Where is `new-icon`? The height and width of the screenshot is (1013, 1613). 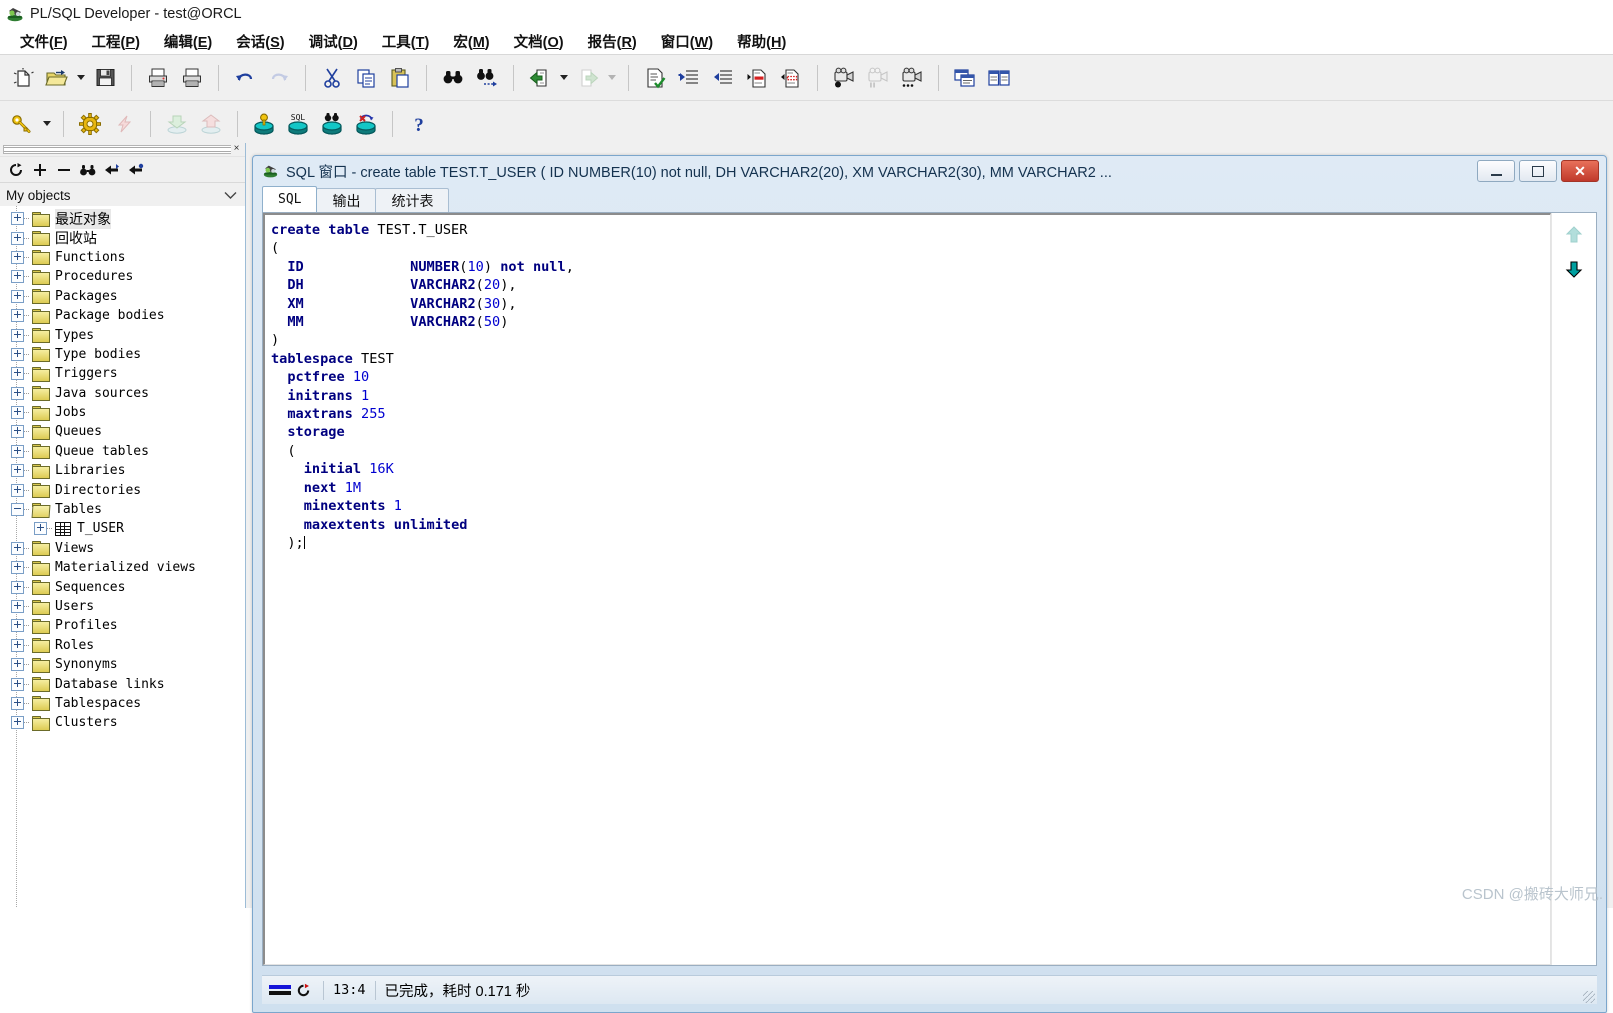 new-icon is located at coordinates (23, 78).